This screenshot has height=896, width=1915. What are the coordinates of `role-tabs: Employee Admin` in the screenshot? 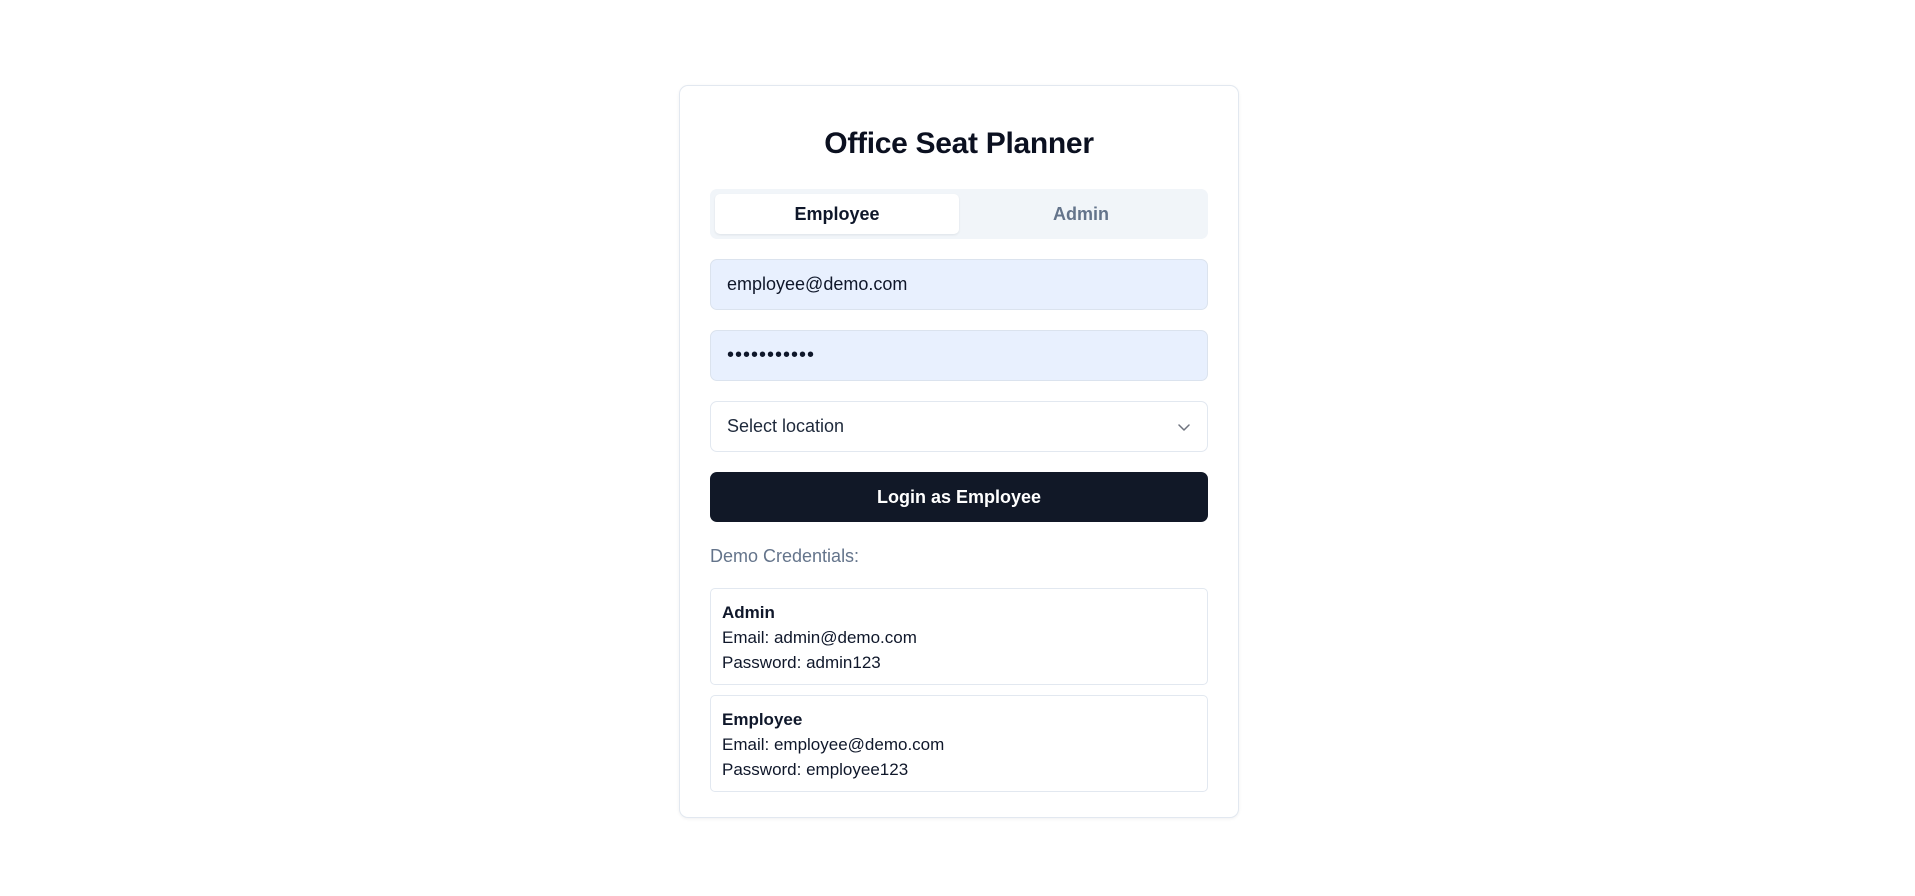 It's located at (959, 214).